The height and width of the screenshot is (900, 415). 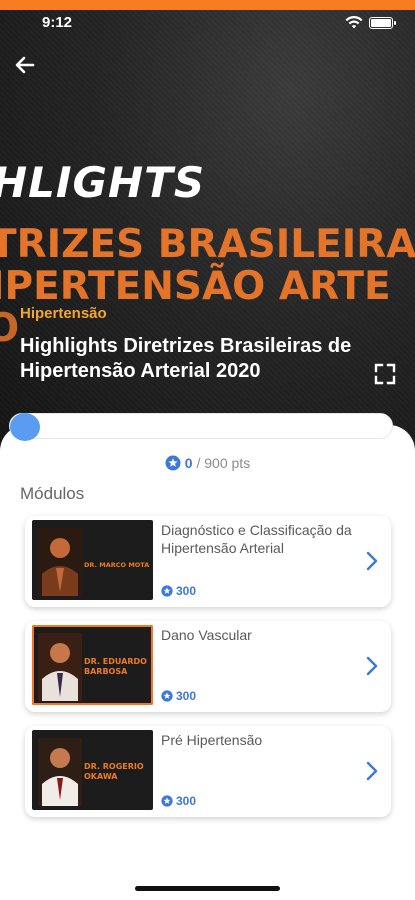 I want to click on banner-title-line-2: IPERTENSÃO ARTE, so click(x=195, y=286).